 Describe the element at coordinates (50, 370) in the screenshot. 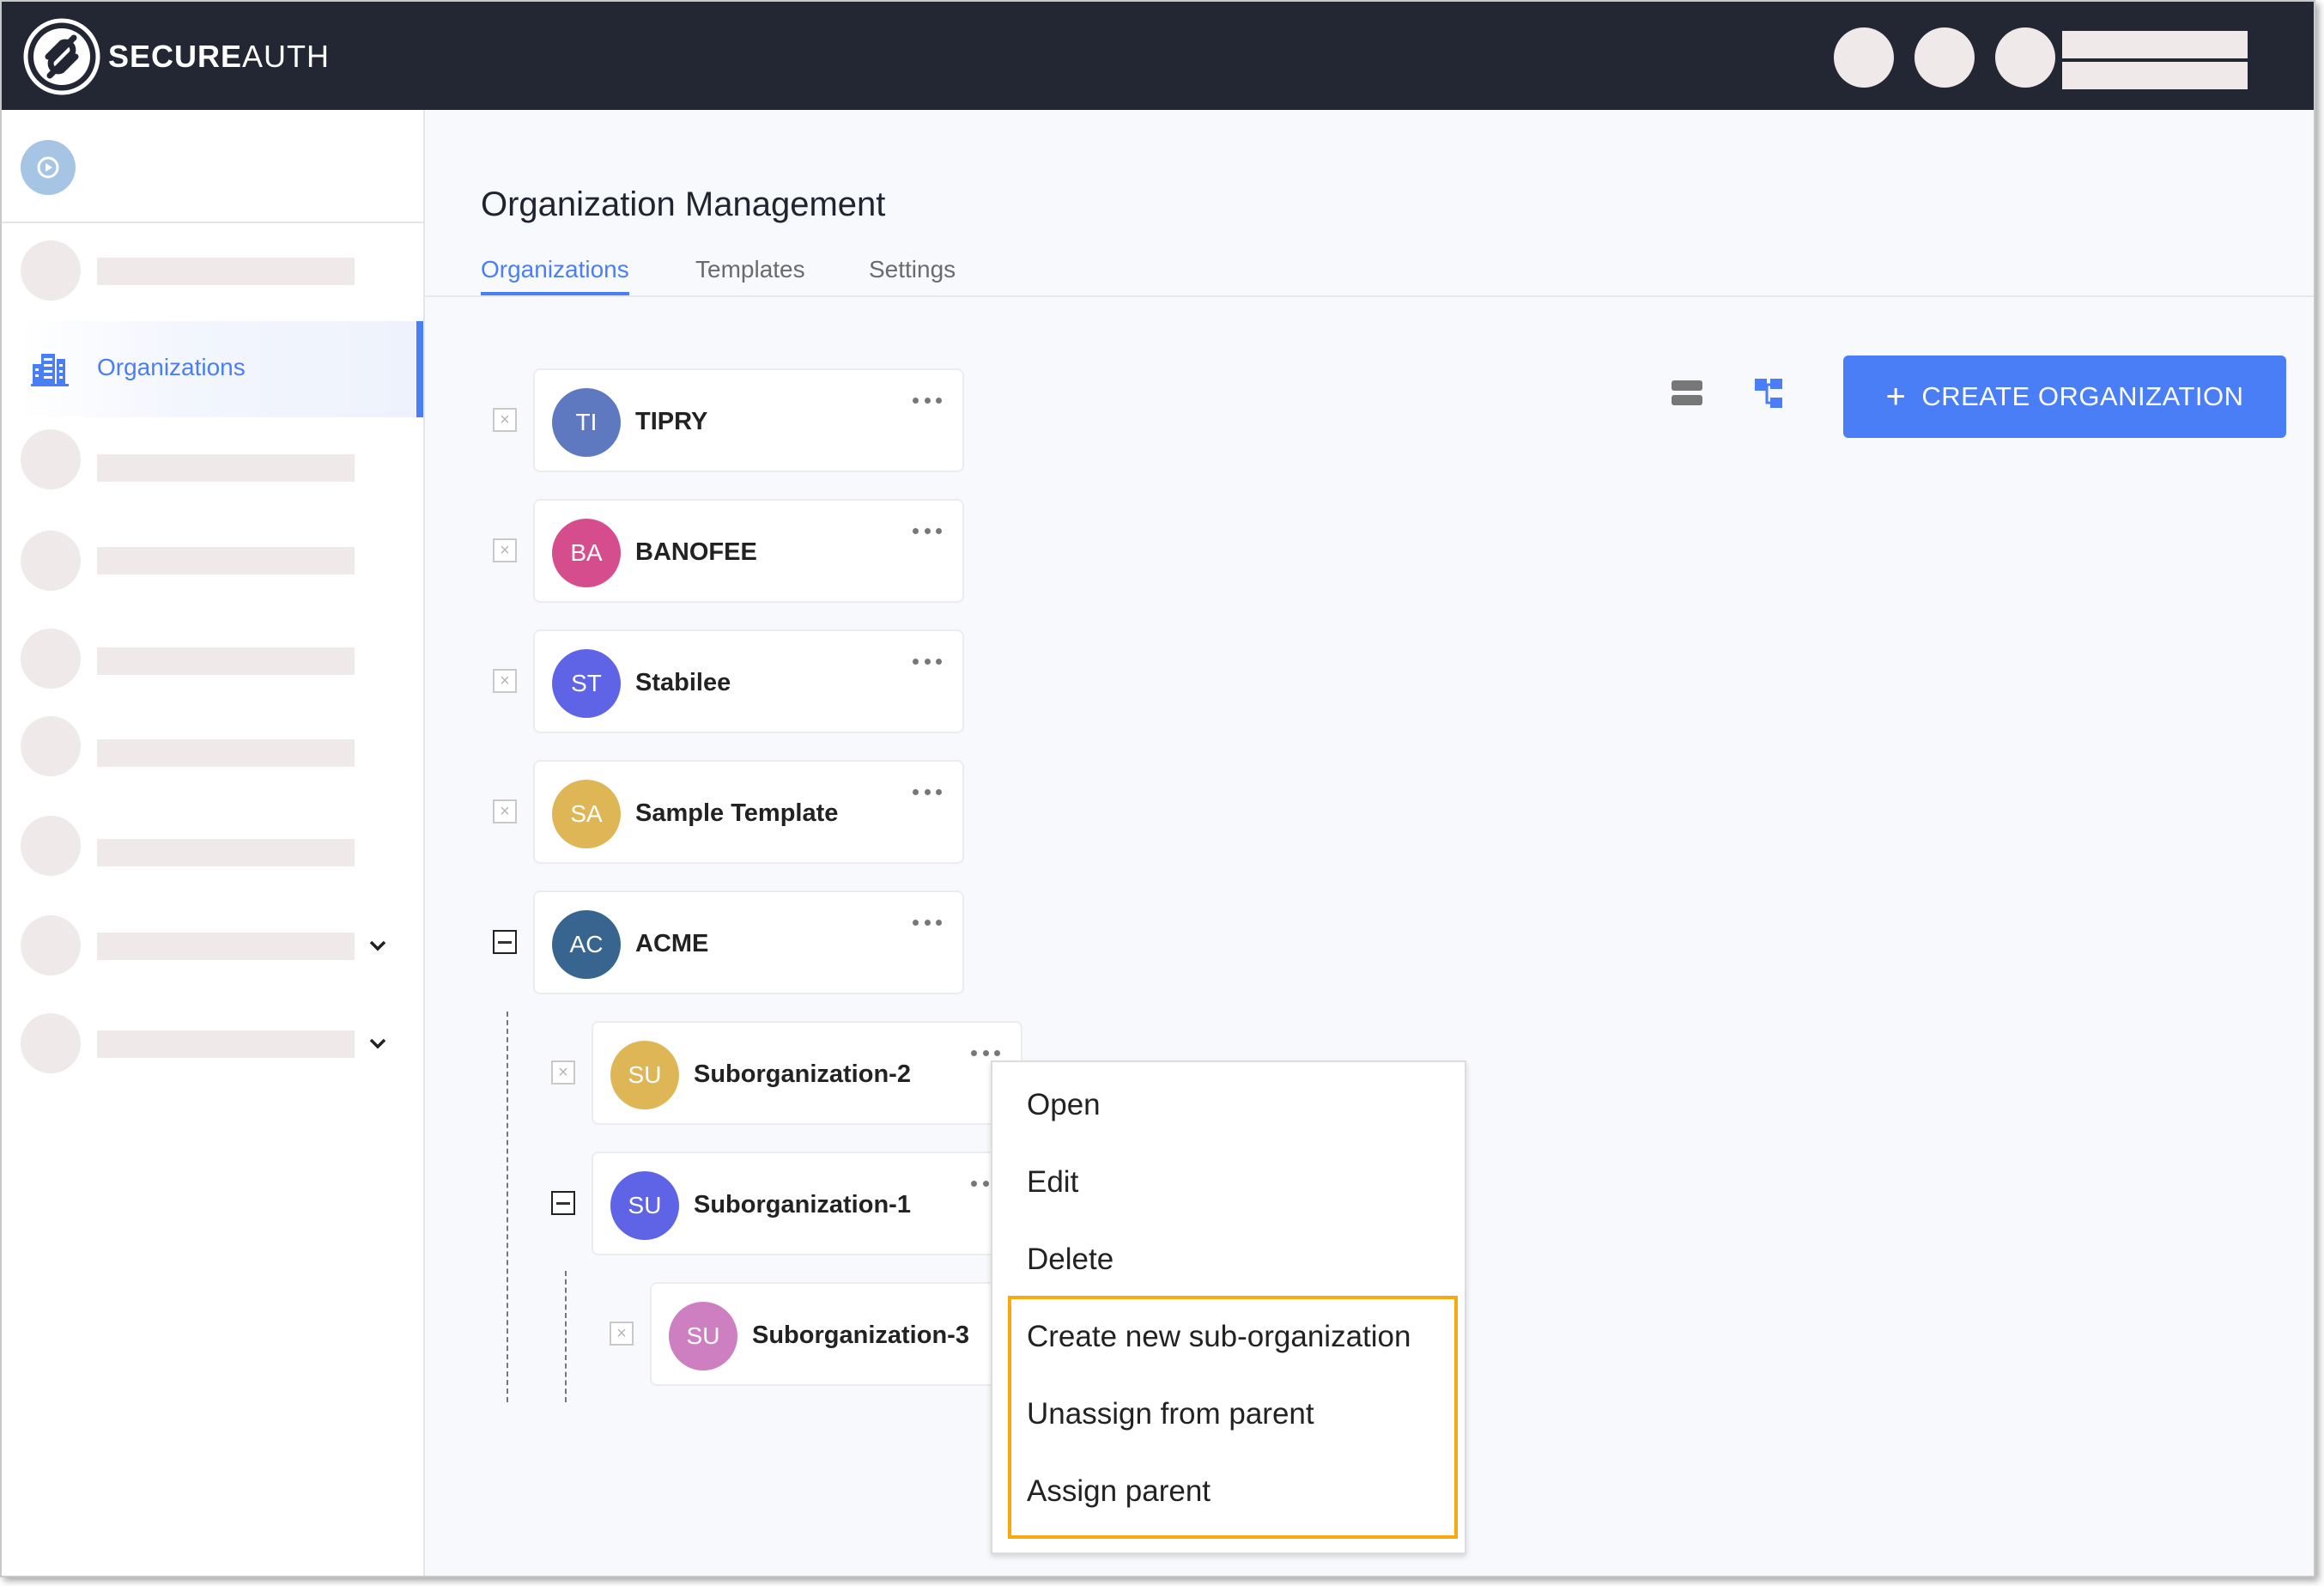

I see `building-icon` at that location.